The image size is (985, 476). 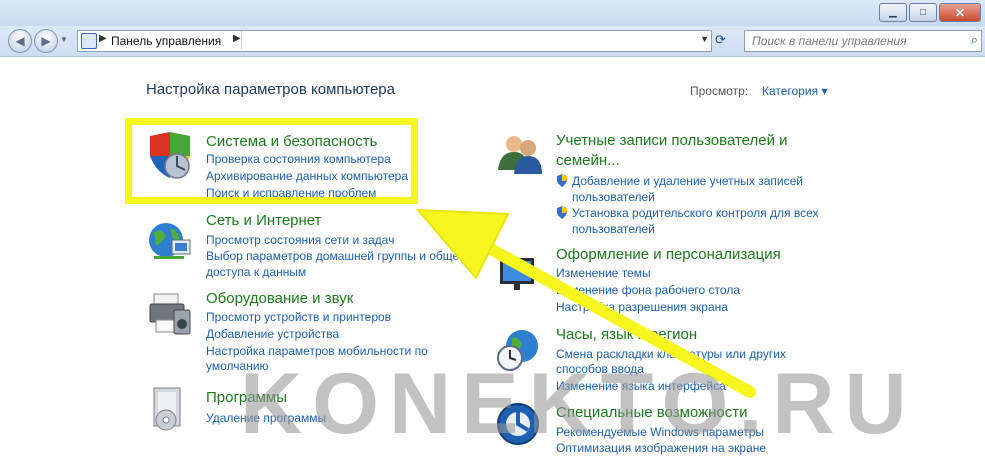 What do you see at coordinates (520, 155) in the screenshot?
I see `users-icon` at bounding box center [520, 155].